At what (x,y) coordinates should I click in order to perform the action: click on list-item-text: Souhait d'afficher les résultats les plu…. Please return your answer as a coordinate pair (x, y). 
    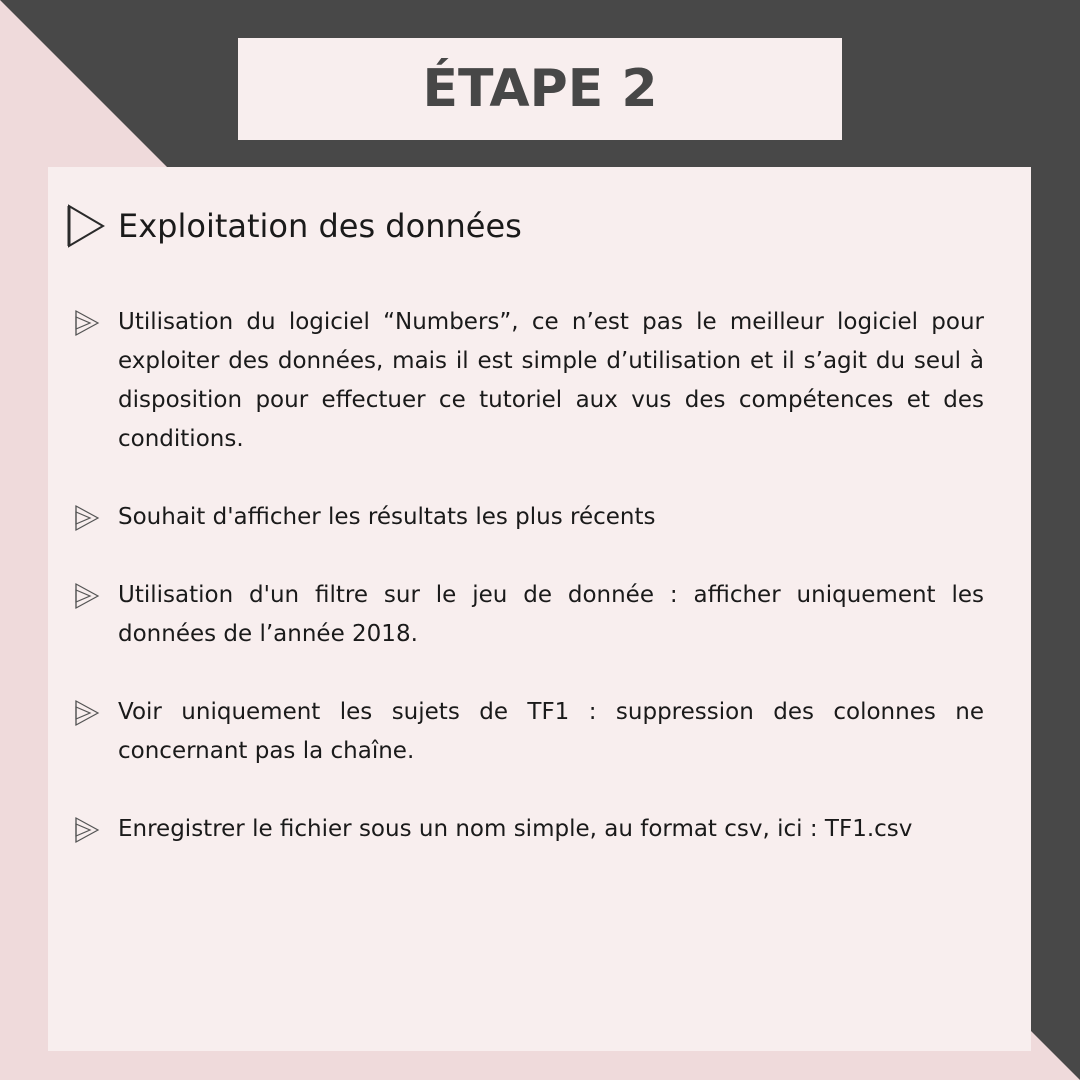
    Looking at the image, I should click on (387, 517).